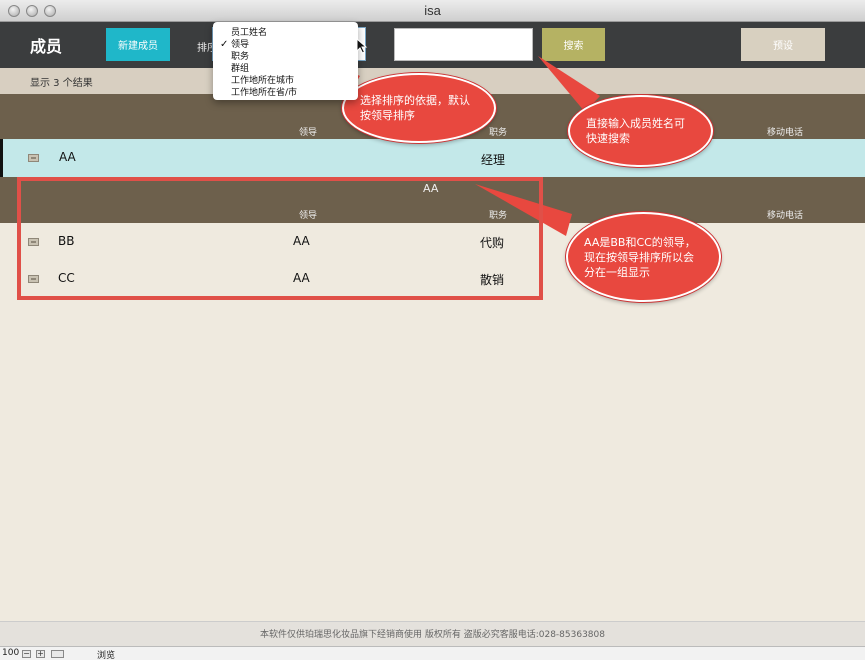 The width and height of the screenshot is (865, 660). Describe the element at coordinates (285, 93) in the screenshot. I see `sort-option: 工作地所在省/市` at that location.